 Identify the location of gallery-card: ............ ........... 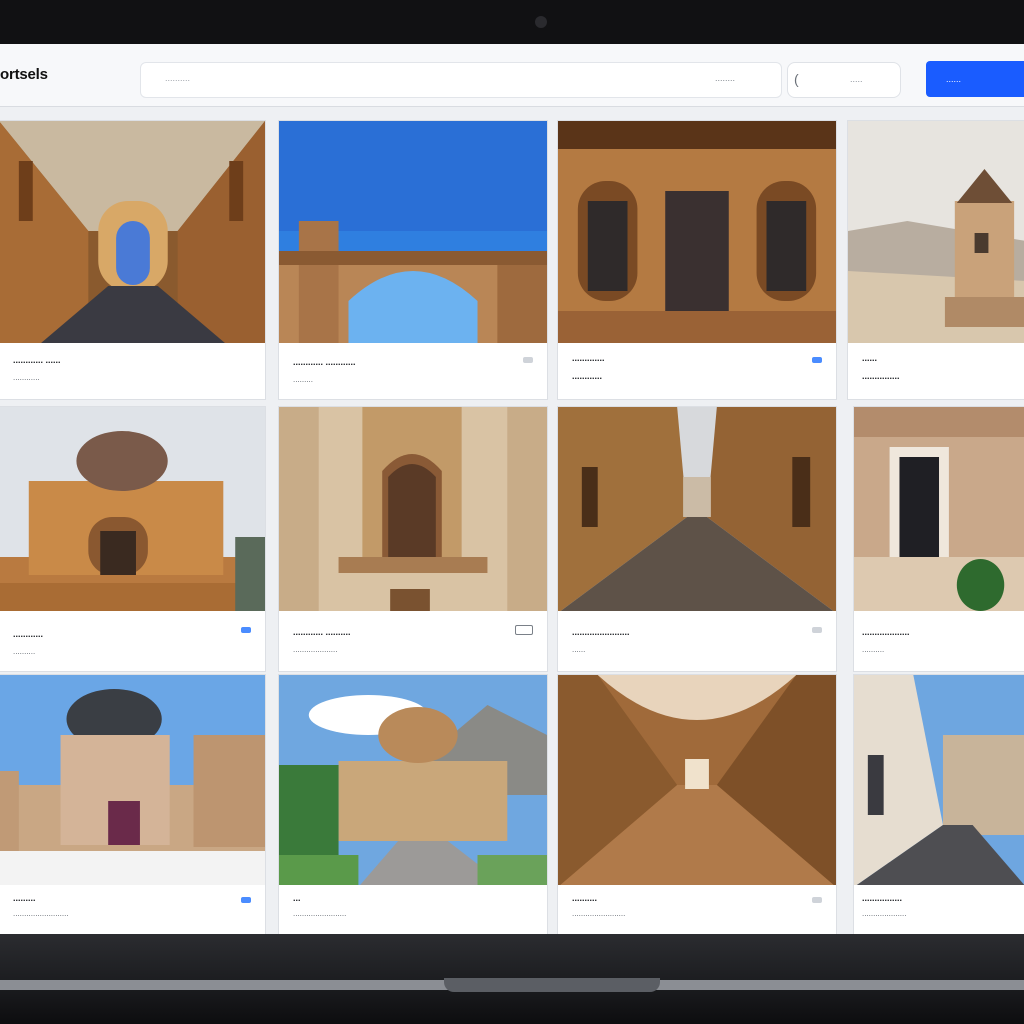
(133, 539).